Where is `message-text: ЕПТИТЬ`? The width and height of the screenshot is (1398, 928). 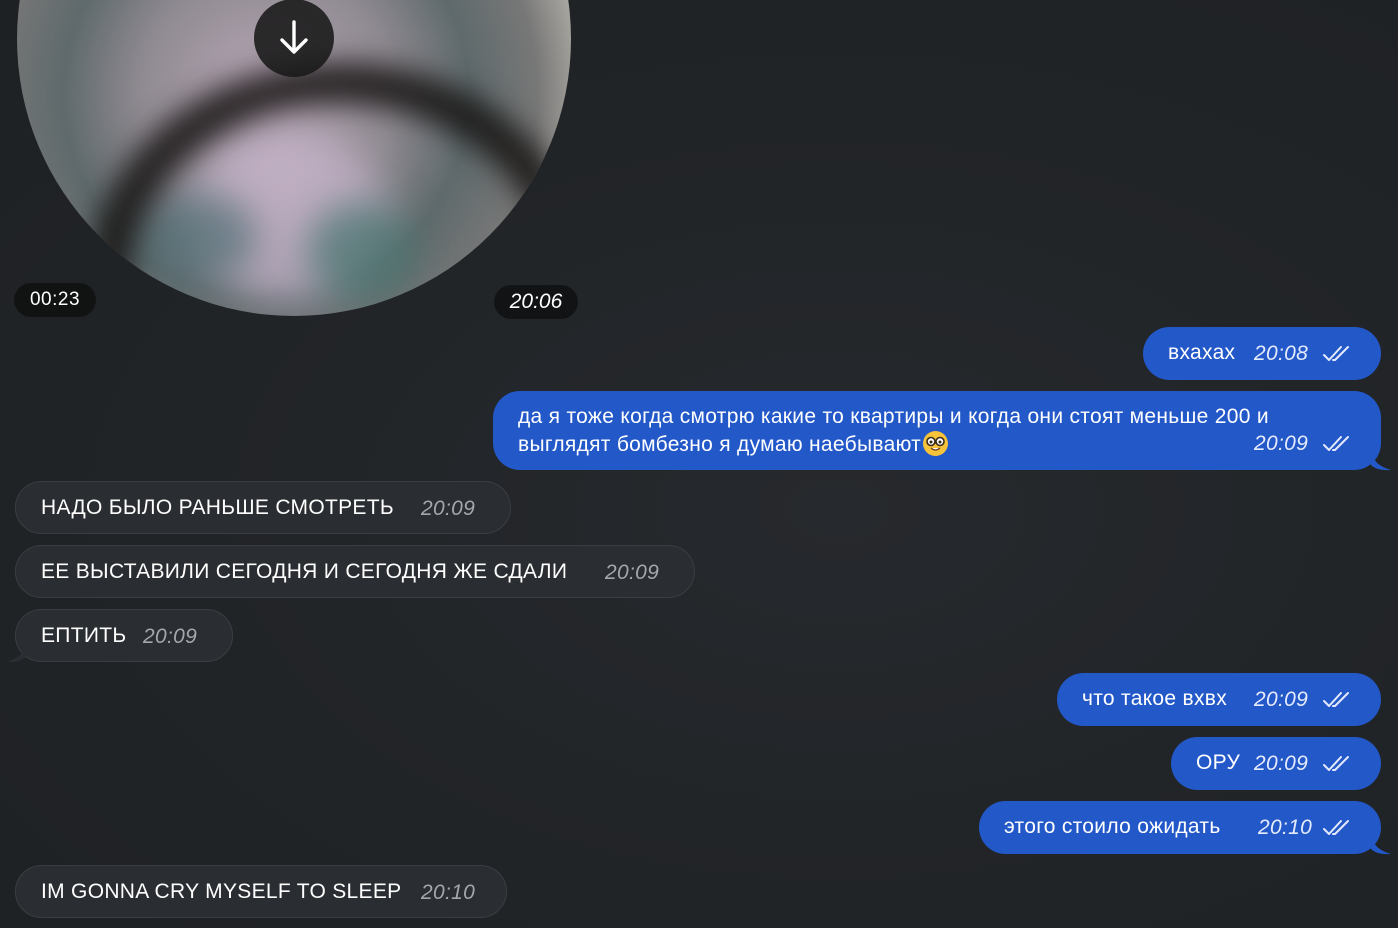
message-text: ЕПТИТЬ is located at coordinates (84, 635).